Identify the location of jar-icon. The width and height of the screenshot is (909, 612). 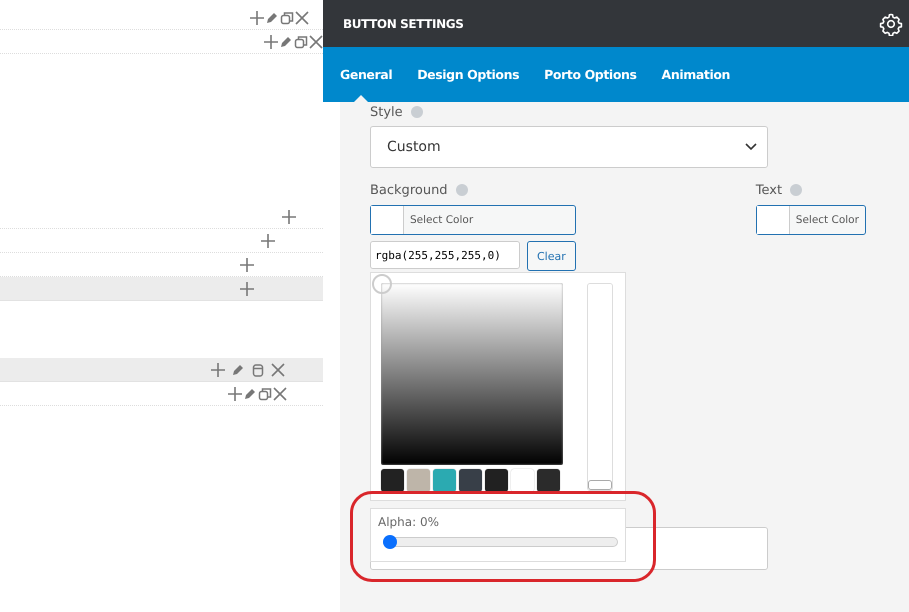
(258, 369).